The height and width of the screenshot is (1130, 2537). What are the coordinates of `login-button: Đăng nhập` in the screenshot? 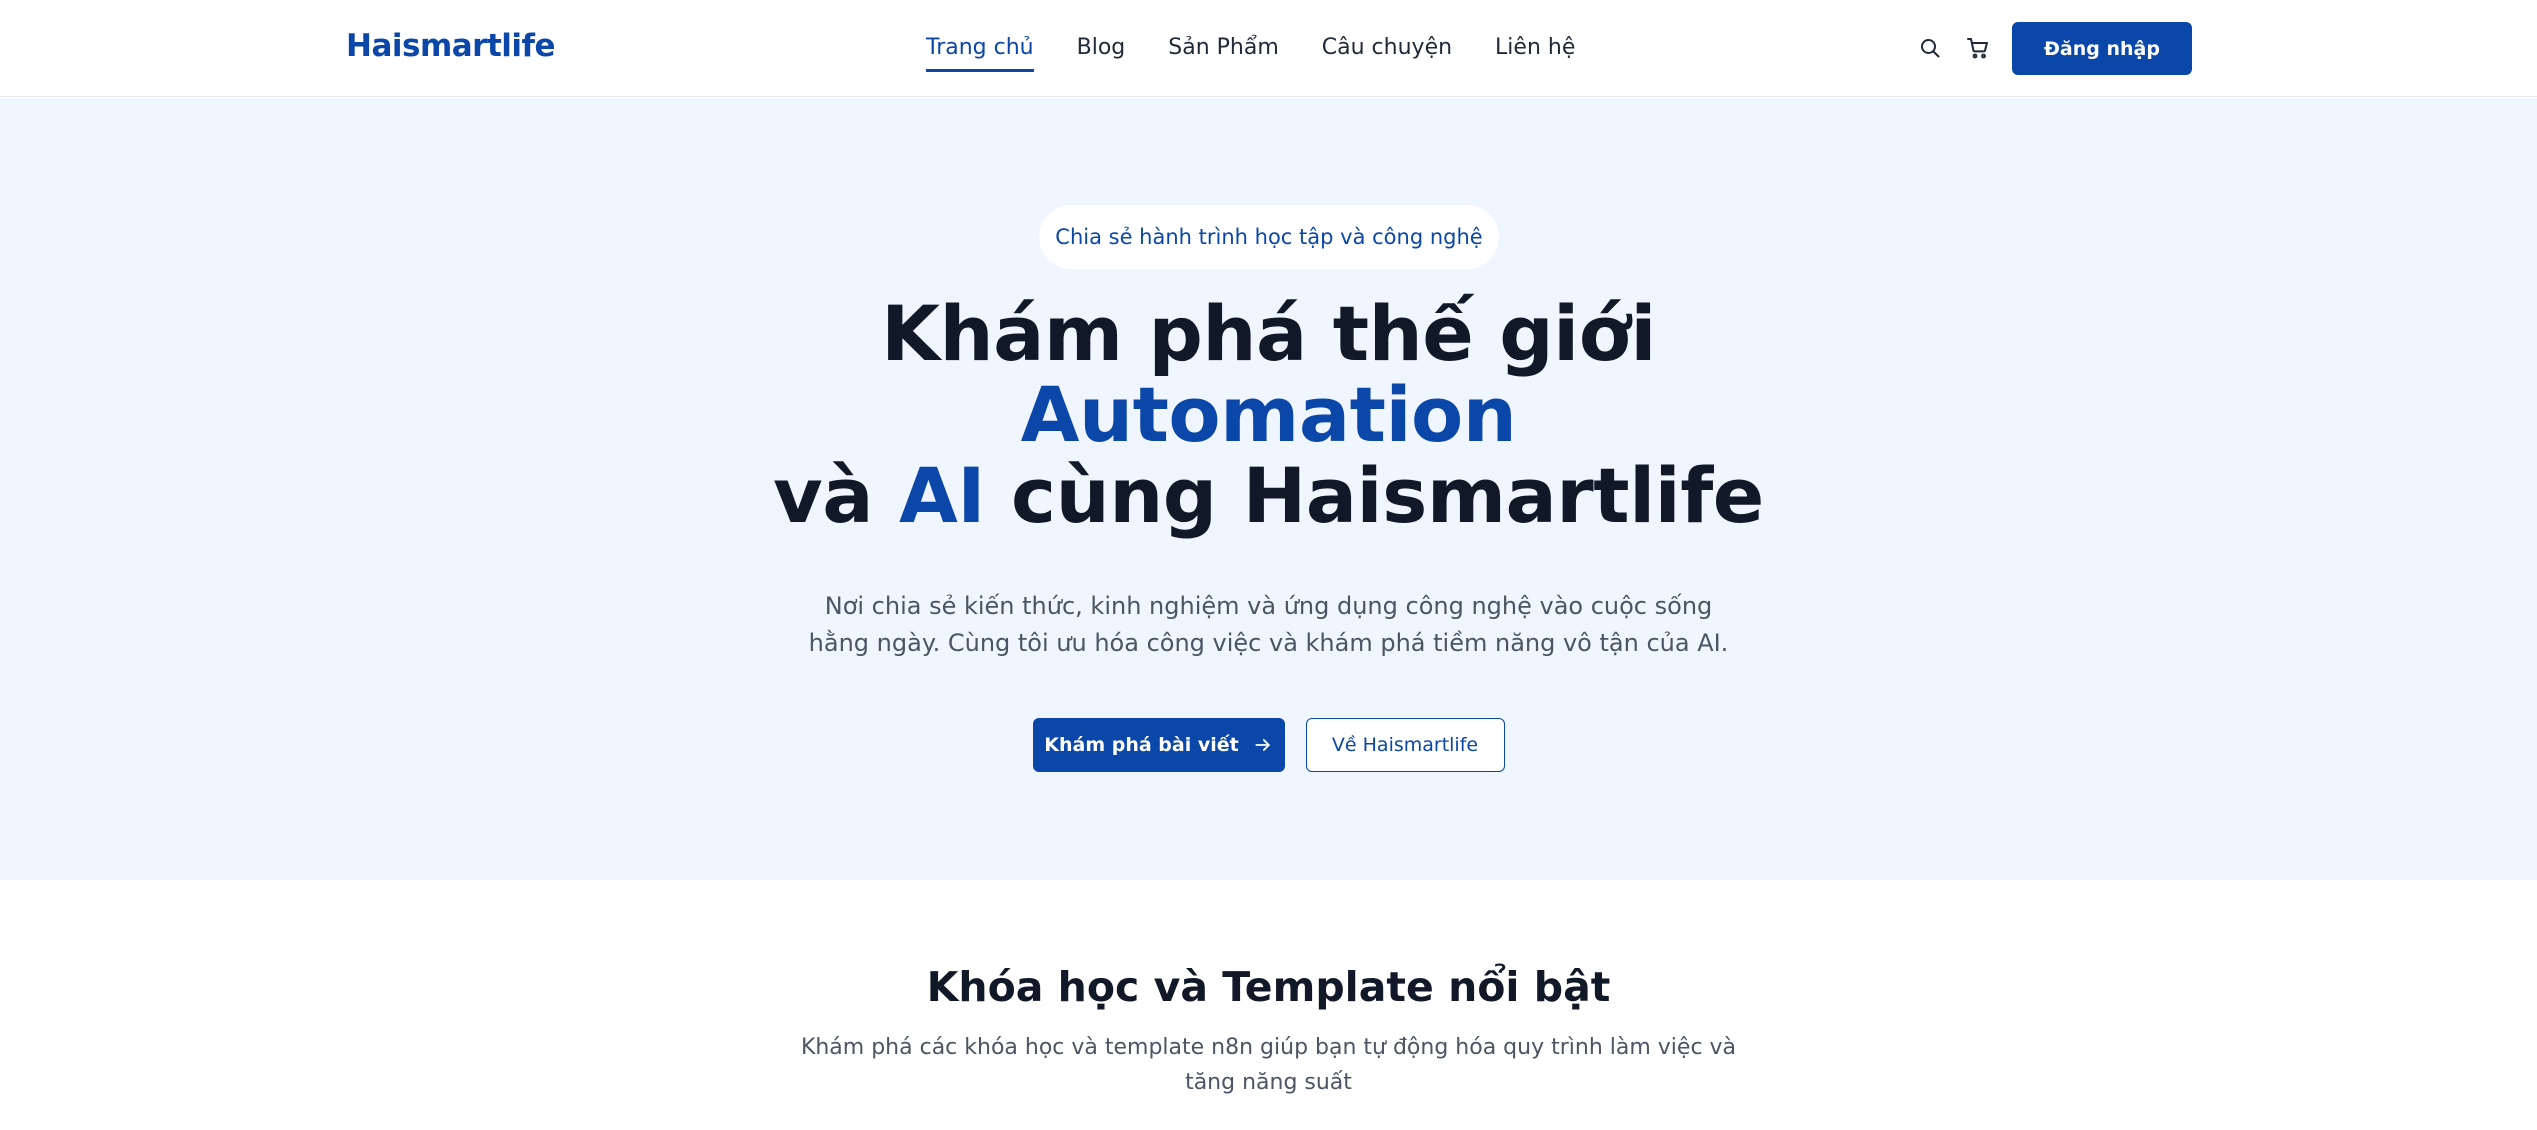 It's located at (2102, 48).